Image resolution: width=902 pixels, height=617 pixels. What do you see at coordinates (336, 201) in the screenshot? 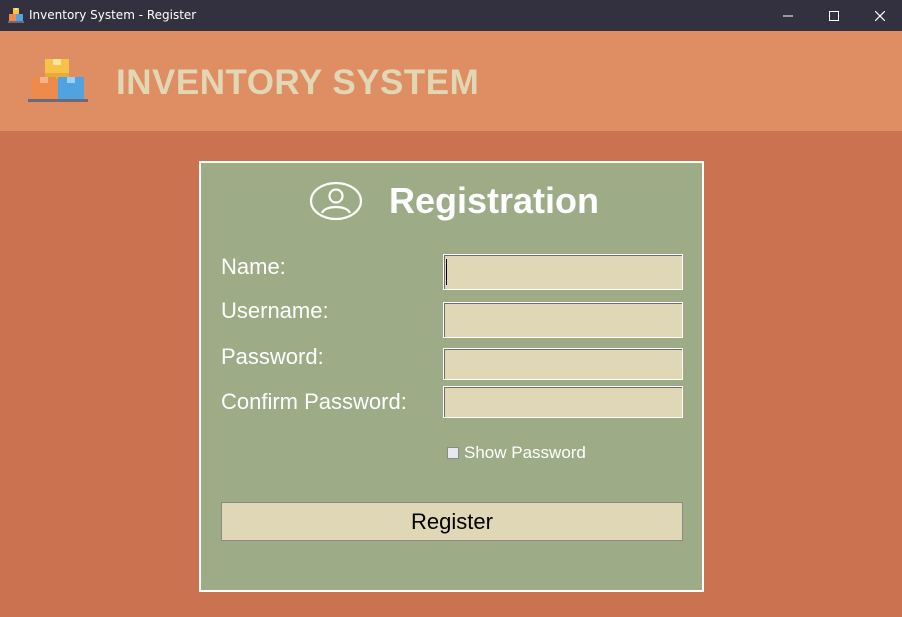
I see `user-circle-icon` at bounding box center [336, 201].